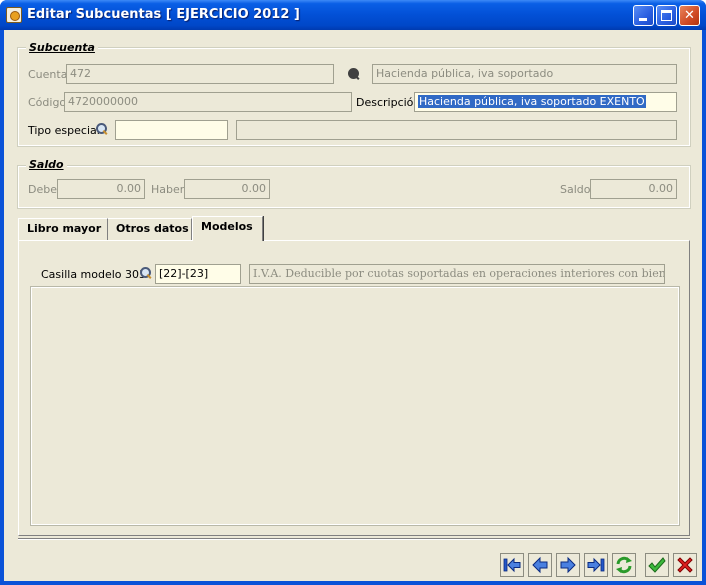 The image size is (706, 585). What do you see at coordinates (94, 274) in the screenshot?
I see `casilla-modelo-label: Casilla modelo 303` at bounding box center [94, 274].